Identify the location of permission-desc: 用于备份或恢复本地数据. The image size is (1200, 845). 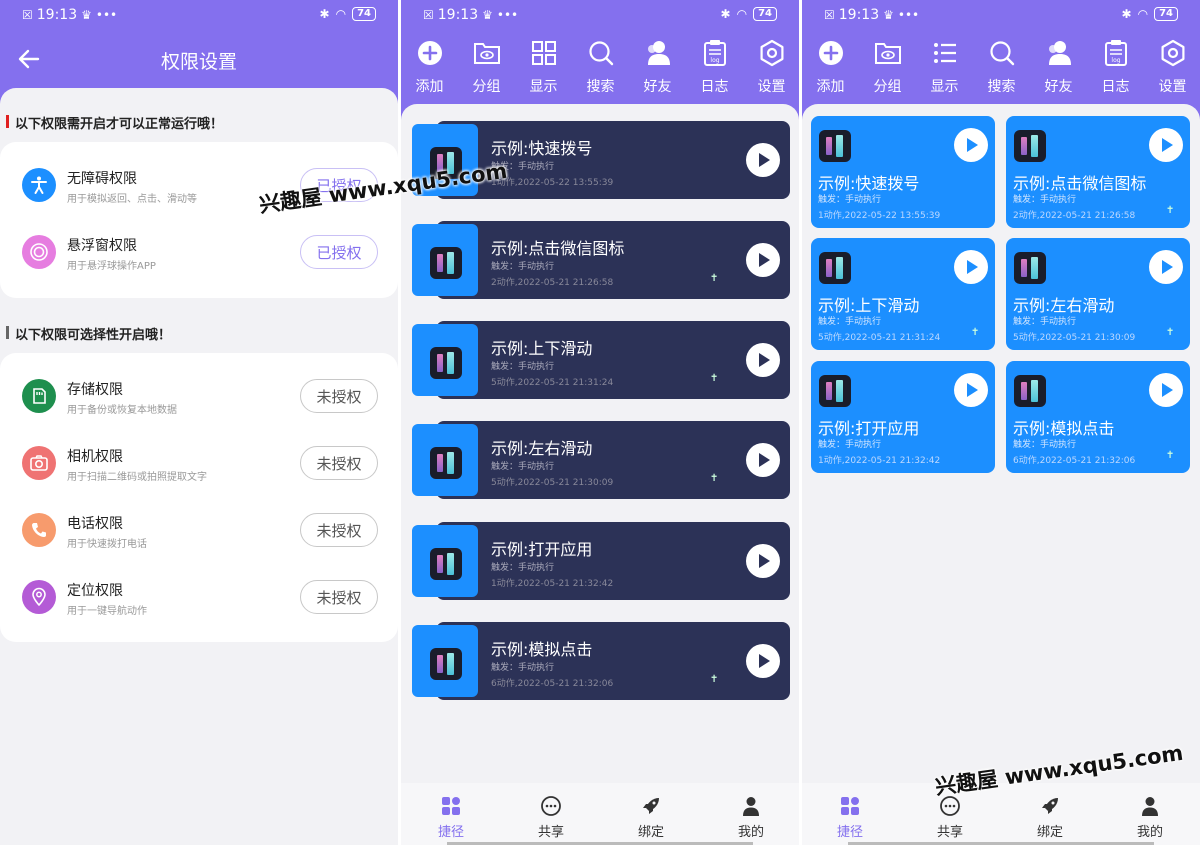
(122, 410).